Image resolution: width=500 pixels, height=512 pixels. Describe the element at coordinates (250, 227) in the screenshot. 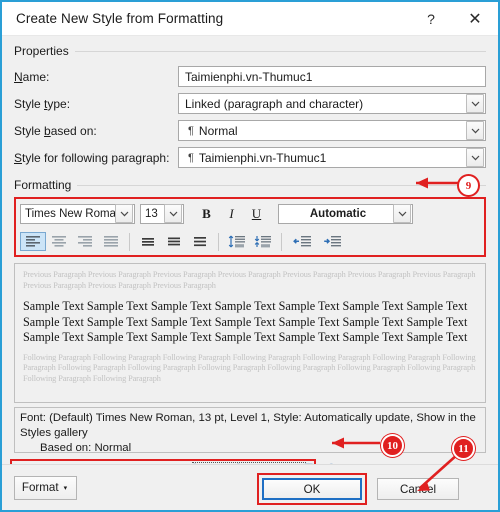

I see `formatting-toolbar-highlight: Times New Roman 13 B I U Automatic` at that location.